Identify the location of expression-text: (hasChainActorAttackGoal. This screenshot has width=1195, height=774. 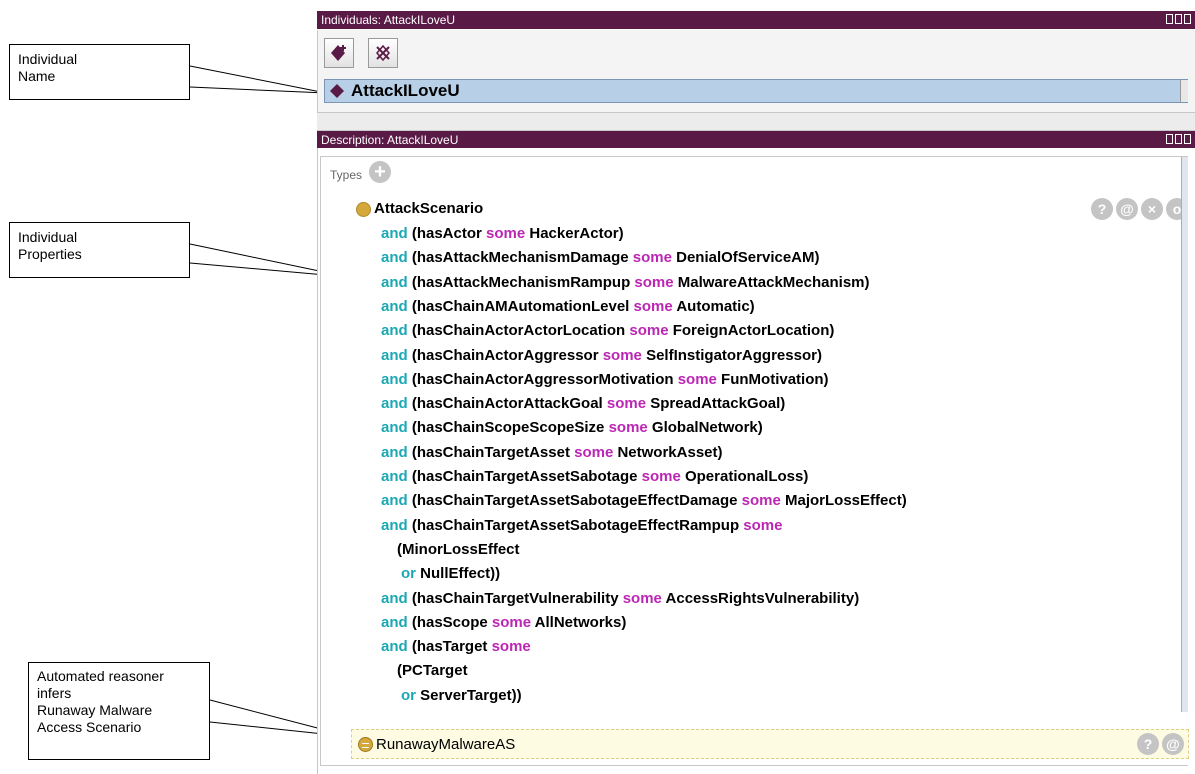
(507, 404).